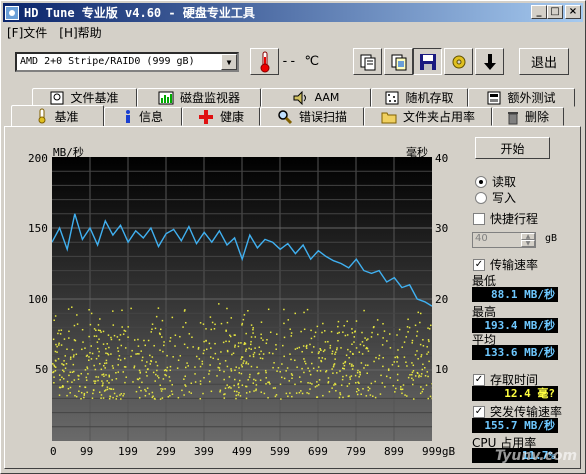  I want to click on start-button: 开始, so click(512, 148).